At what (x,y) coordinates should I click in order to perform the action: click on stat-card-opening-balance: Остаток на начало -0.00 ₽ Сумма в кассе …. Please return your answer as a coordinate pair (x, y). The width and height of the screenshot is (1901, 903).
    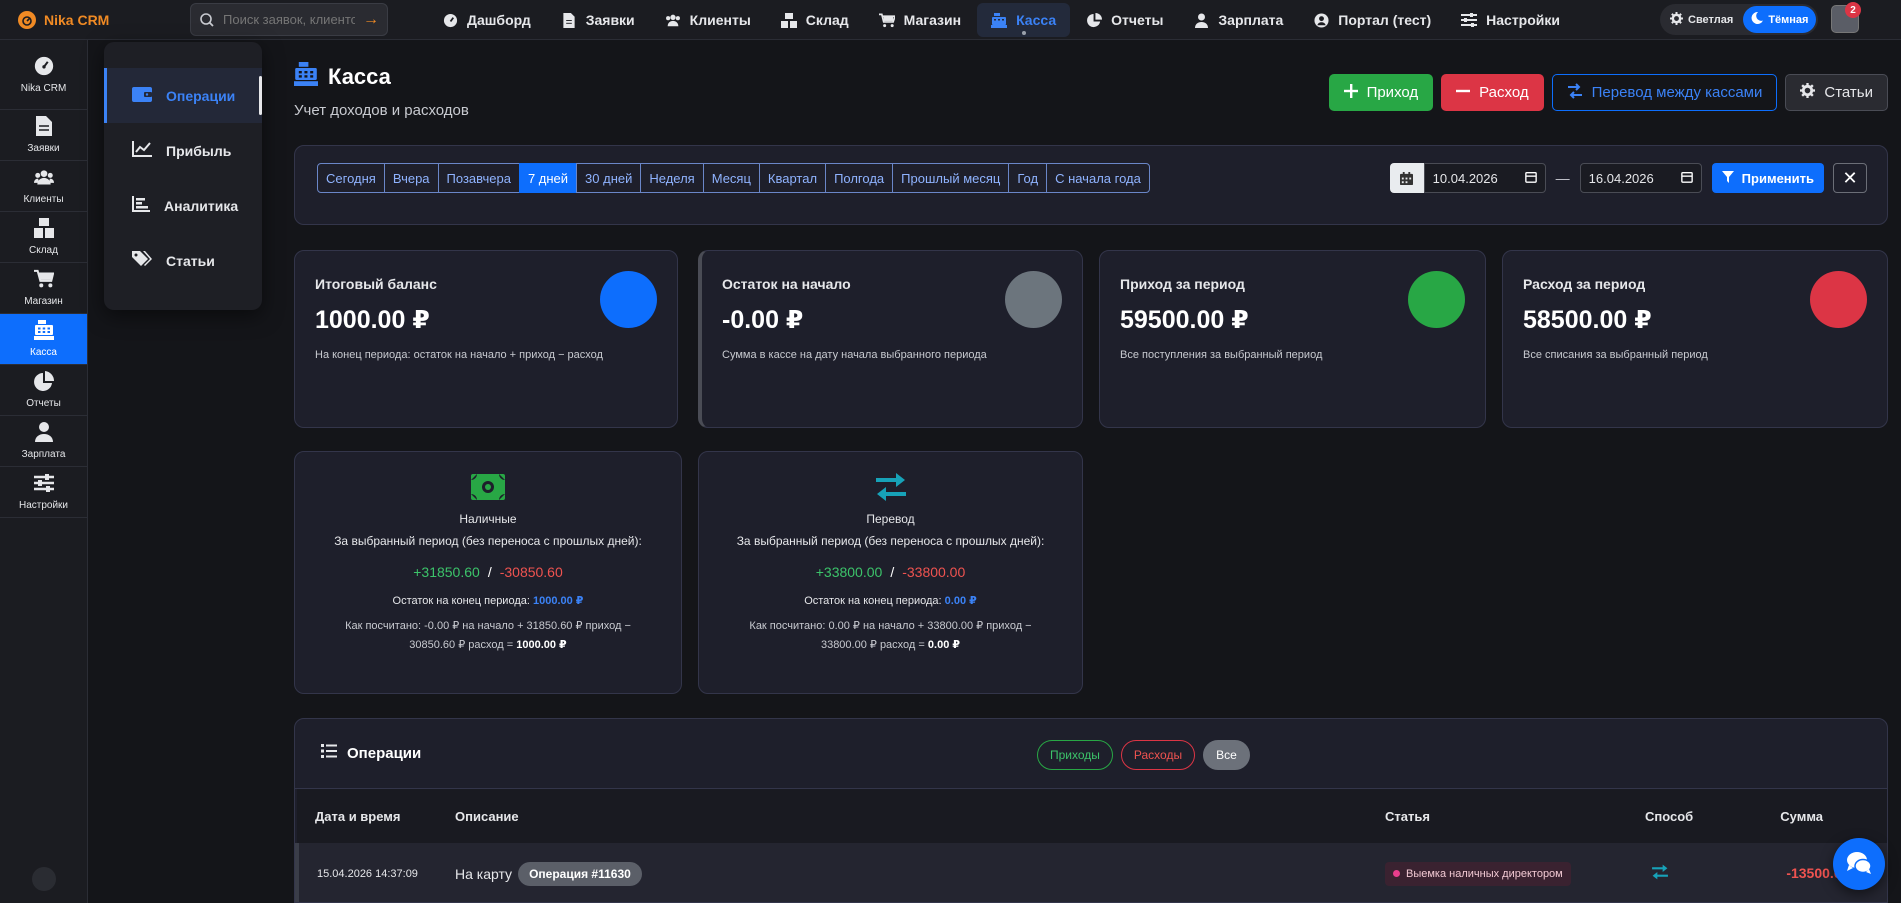
    Looking at the image, I should click on (890, 339).